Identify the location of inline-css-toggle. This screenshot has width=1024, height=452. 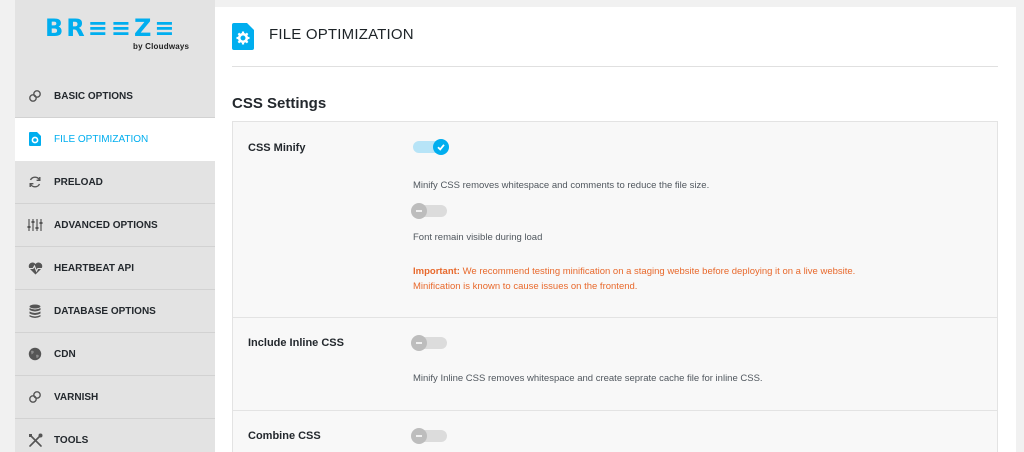
(429, 343).